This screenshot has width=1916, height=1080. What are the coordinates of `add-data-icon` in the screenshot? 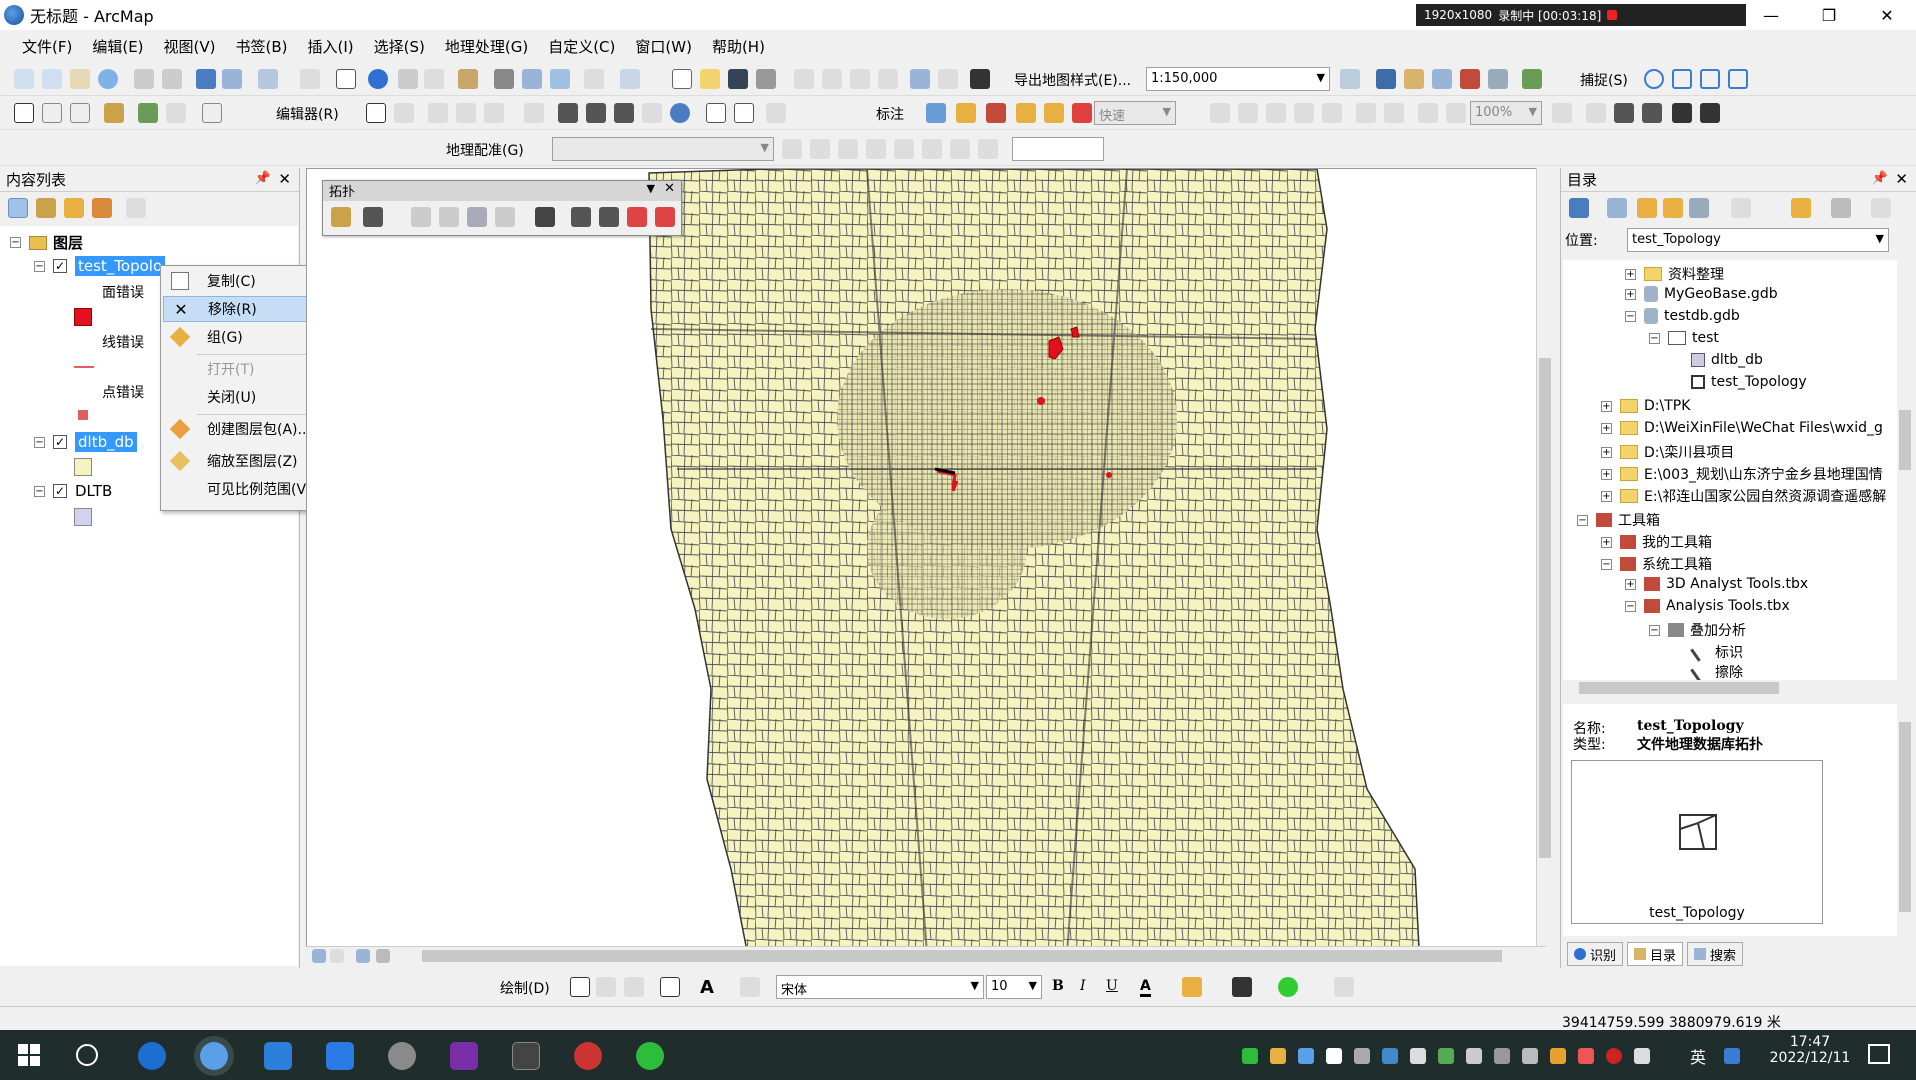 It's located at (980, 79).